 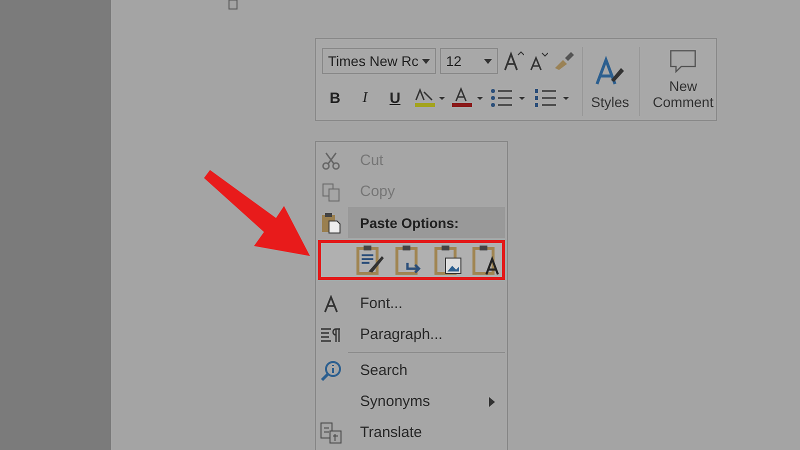 What do you see at coordinates (331, 223) in the screenshot?
I see `clipboard-icon` at bounding box center [331, 223].